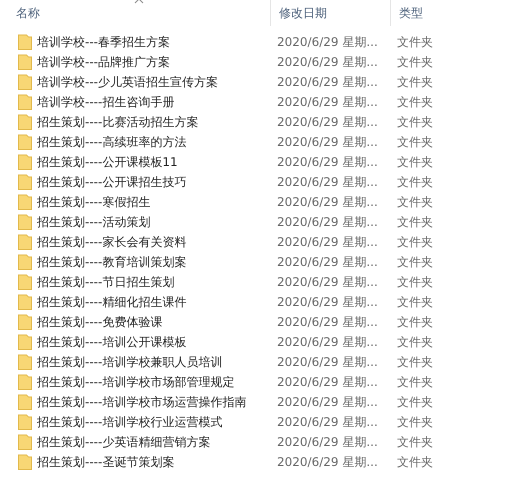 This screenshot has height=500, width=509. Describe the element at coordinates (111, 342) in the screenshot. I see `file-name: 招生策划----培训公开课模板` at that location.